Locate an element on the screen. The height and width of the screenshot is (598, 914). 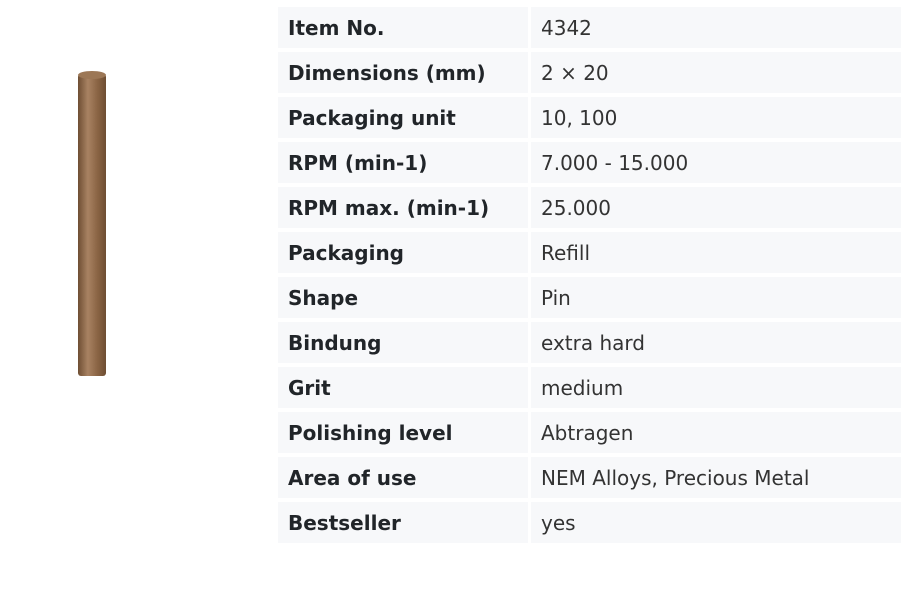
spec-row: Polishing level Abtragen is located at coordinates (589, 432).